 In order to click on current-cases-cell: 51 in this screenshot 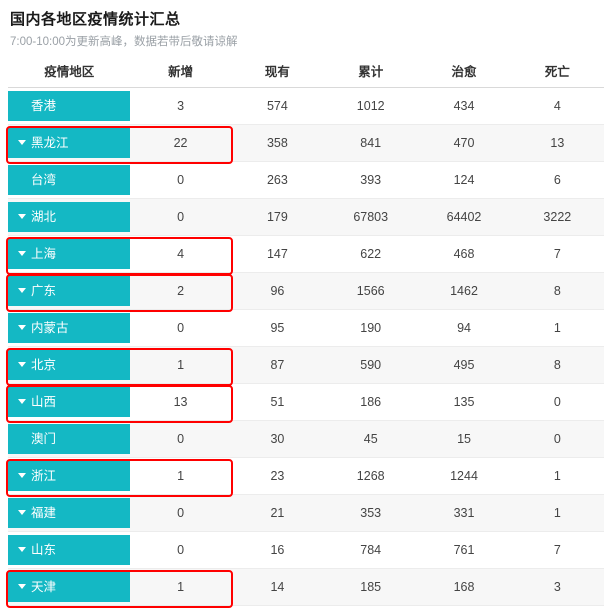, I will do `click(277, 402)`.